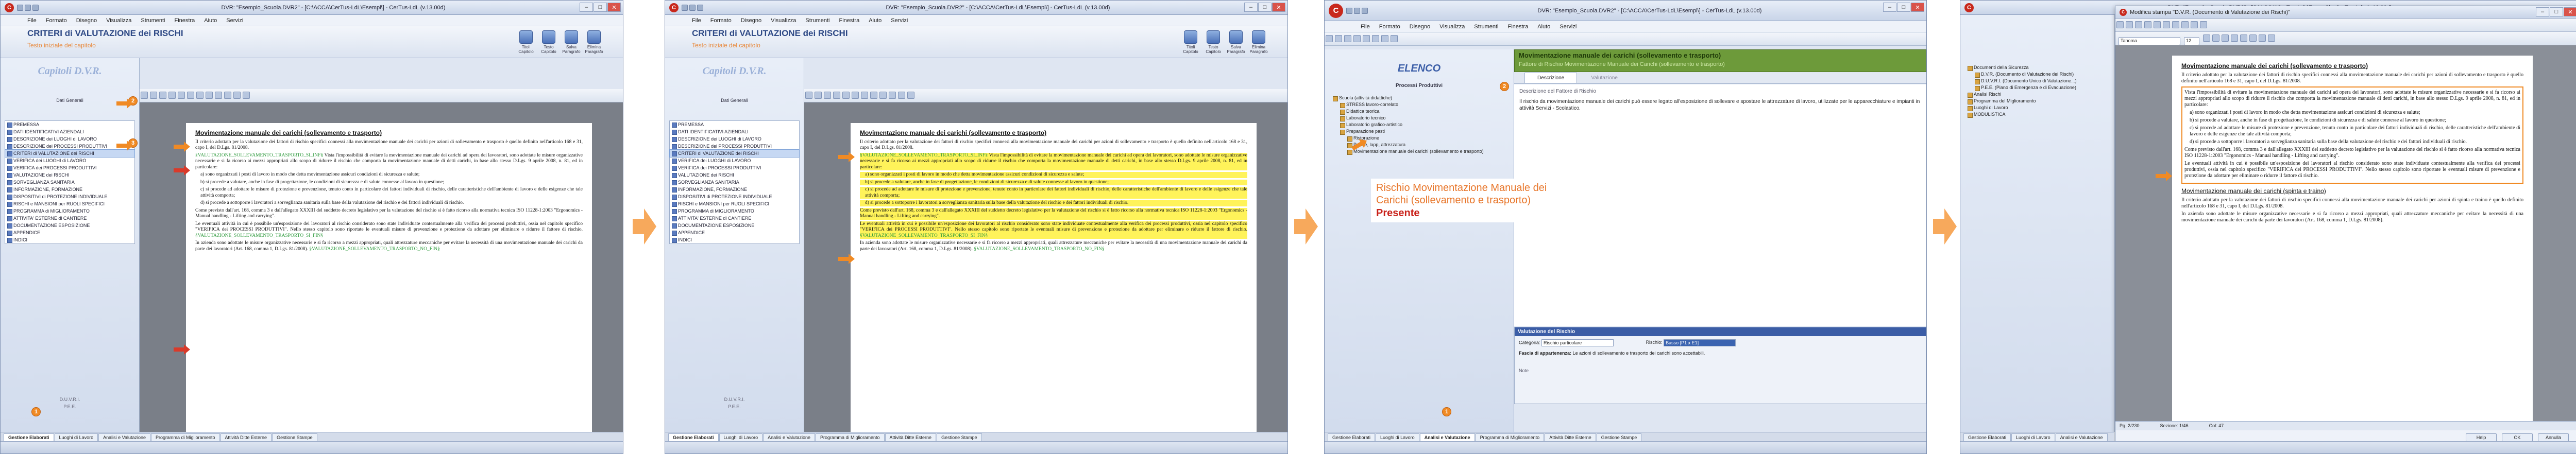  Describe the element at coordinates (2022, 67) in the screenshot. I see `tree-item: Documenti della Sicurezza` at that location.